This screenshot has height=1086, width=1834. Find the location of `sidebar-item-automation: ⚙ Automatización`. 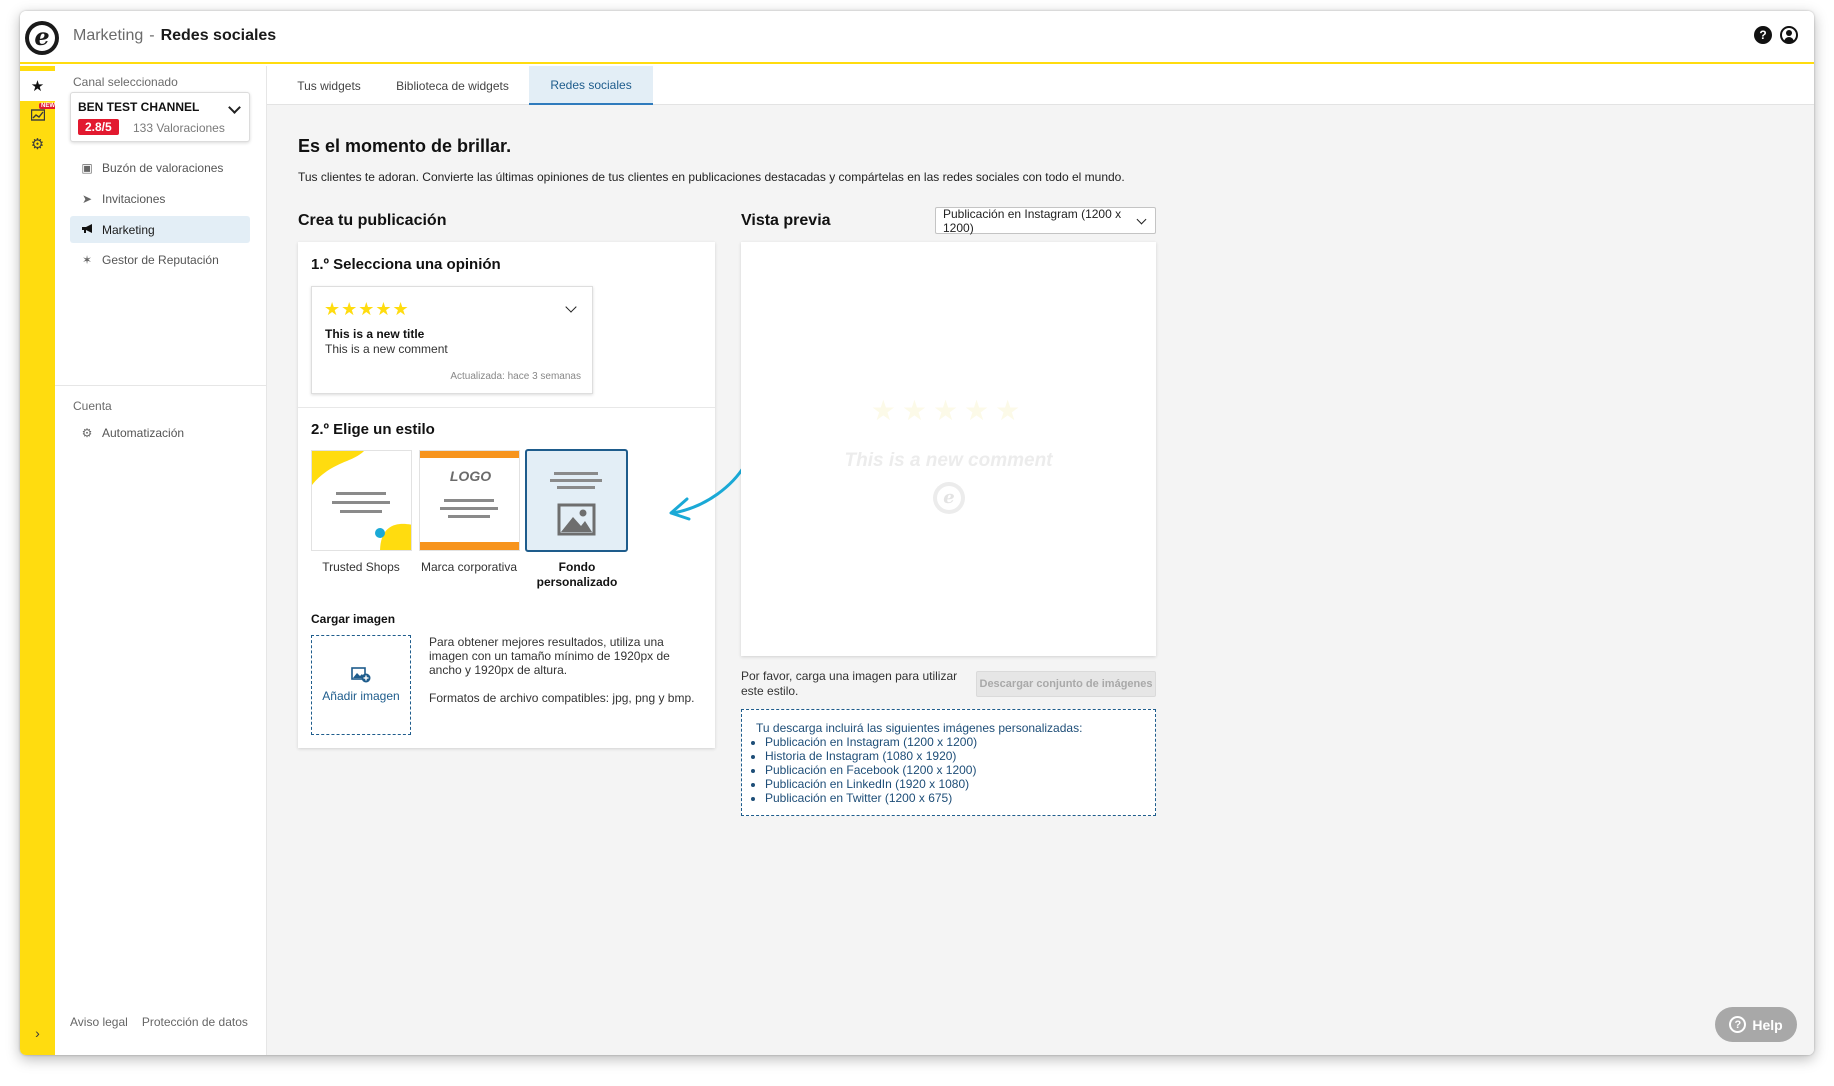

sidebar-item-automation: ⚙ Automatización is located at coordinates (160, 432).